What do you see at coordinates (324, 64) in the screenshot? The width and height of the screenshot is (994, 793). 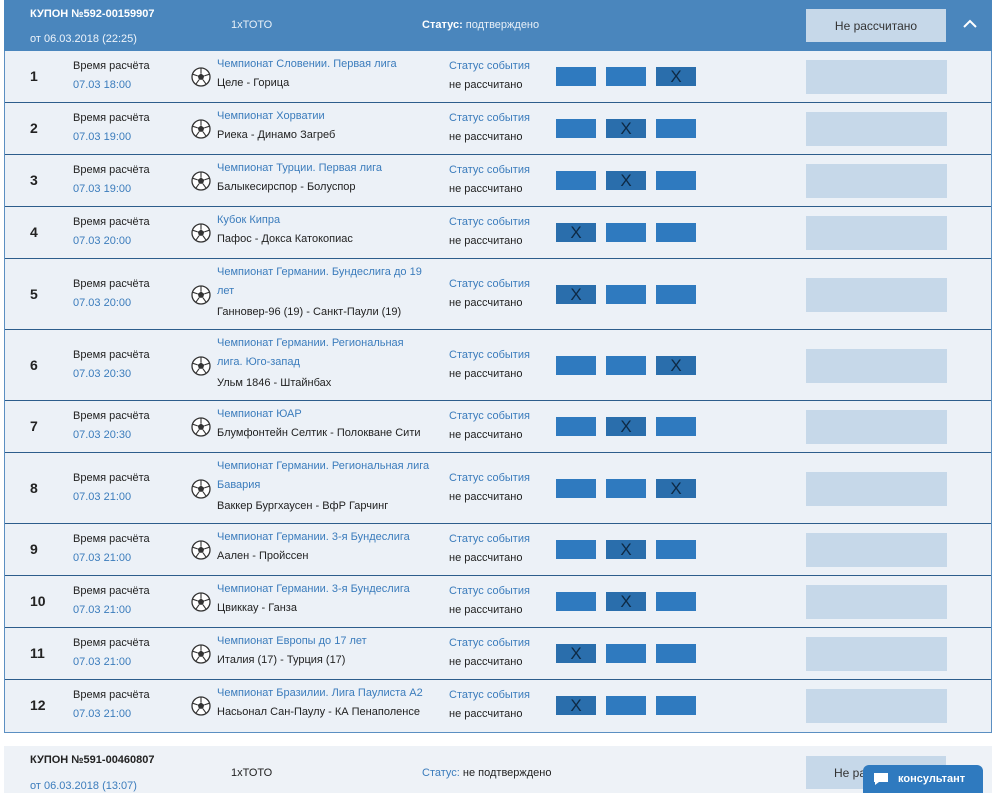 I see `league-link: Чемпионат Словении. Первая лига` at bounding box center [324, 64].